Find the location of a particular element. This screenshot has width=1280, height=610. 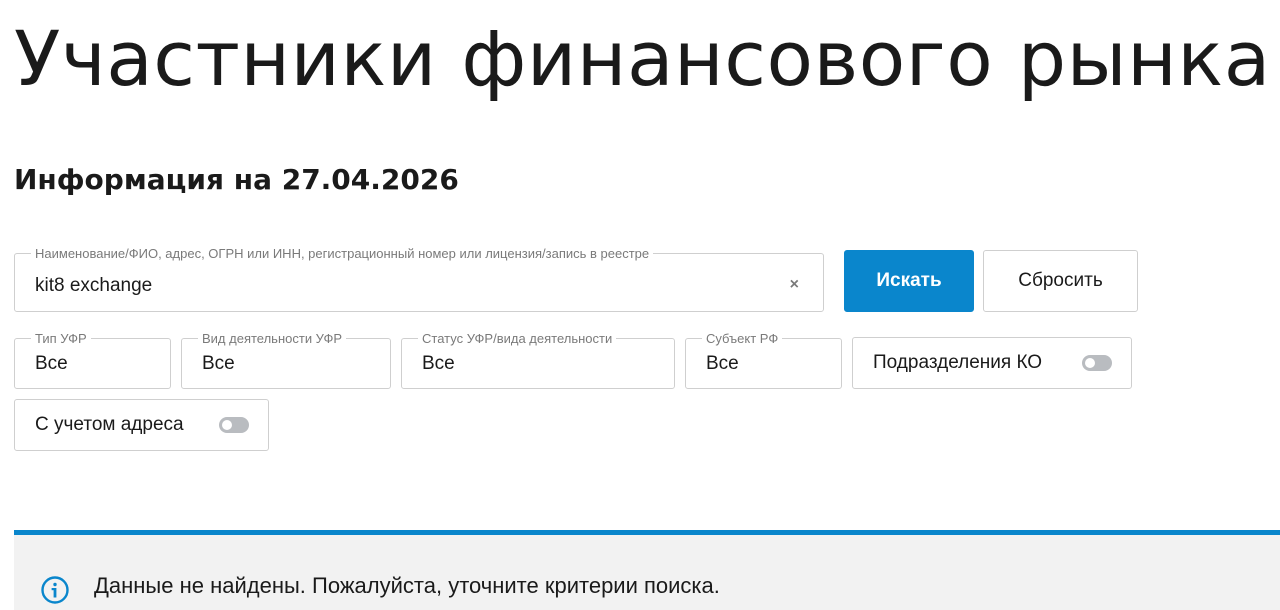

search-input-value: kit8 exchange is located at coordinates (93, 286).